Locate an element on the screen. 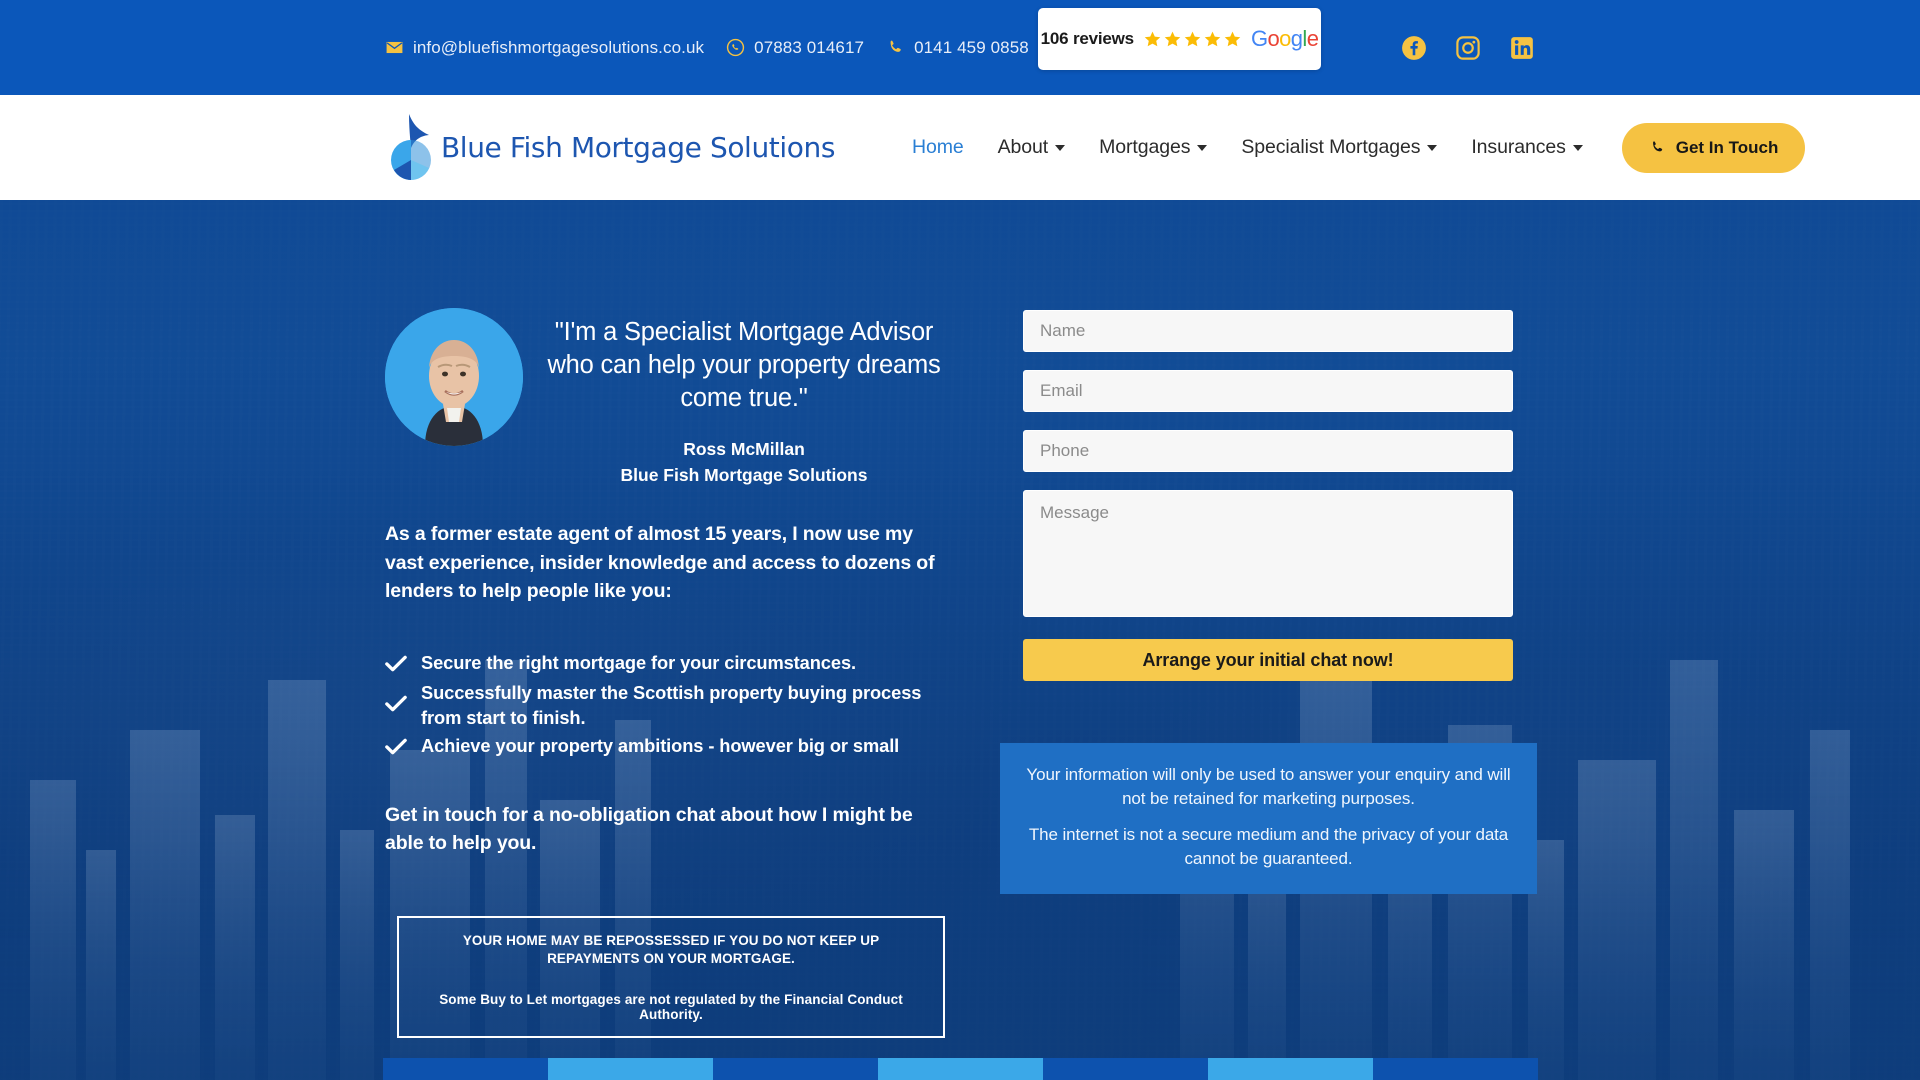 Image resolution: width=1920 pixels, height=1080 pixels. nav-item-home: Home is located at coordinates (938, 147).